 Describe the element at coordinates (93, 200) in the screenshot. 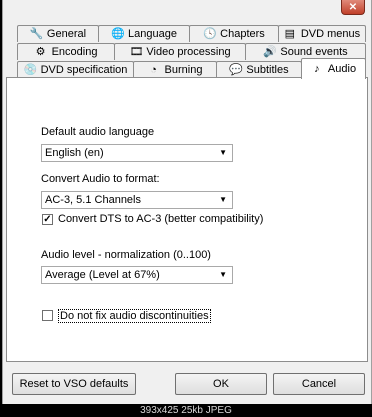

I see `convert-audio-value: AC-3, 5.1 Channels` at that location.